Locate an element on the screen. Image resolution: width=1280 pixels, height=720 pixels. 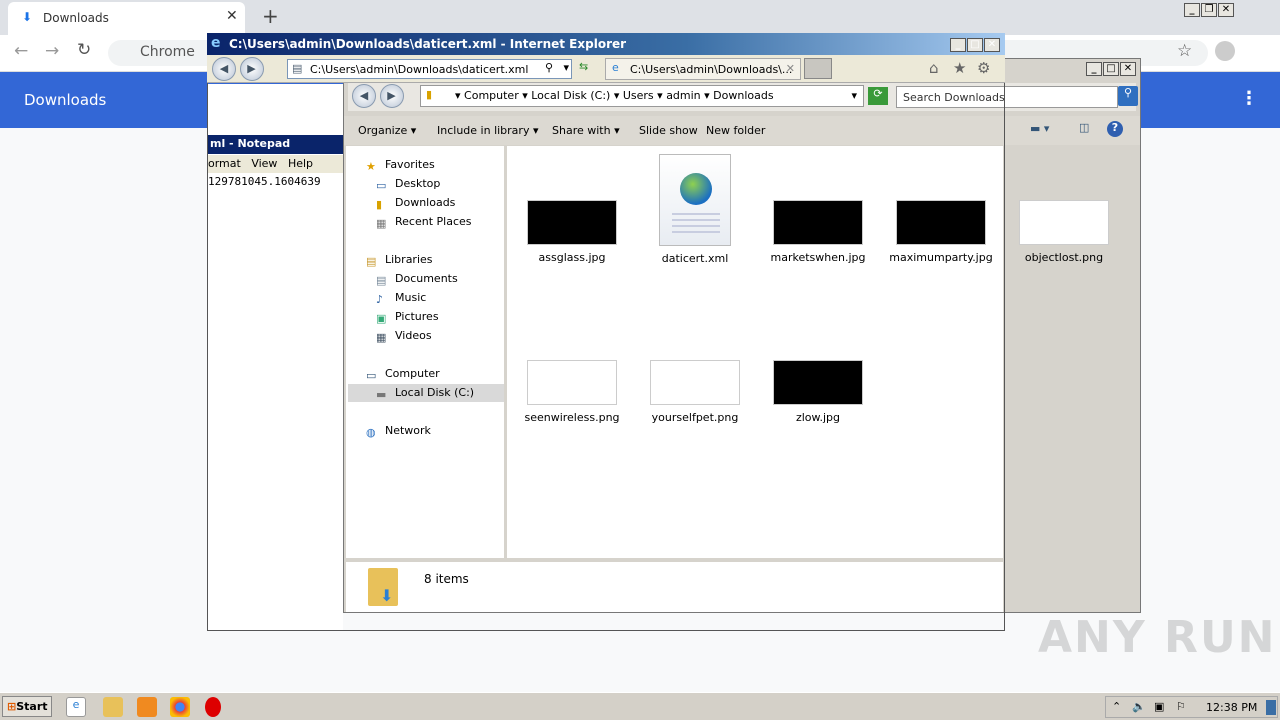
notepad-text: 129781045.1604639 is located at coordinates (275, 181).